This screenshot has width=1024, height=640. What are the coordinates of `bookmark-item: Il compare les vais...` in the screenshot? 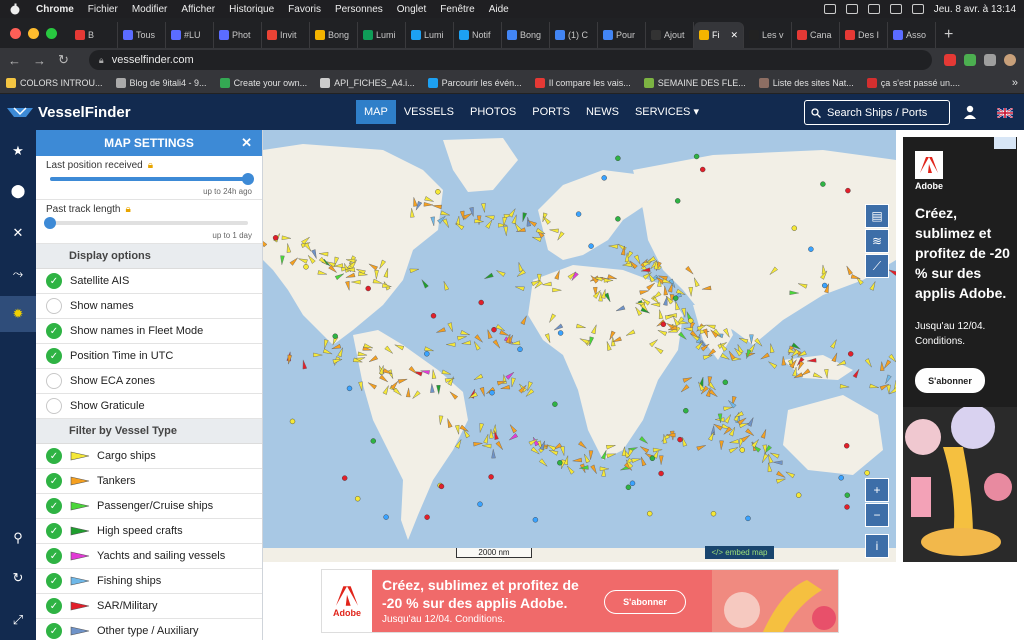 It's located at (582, 82).